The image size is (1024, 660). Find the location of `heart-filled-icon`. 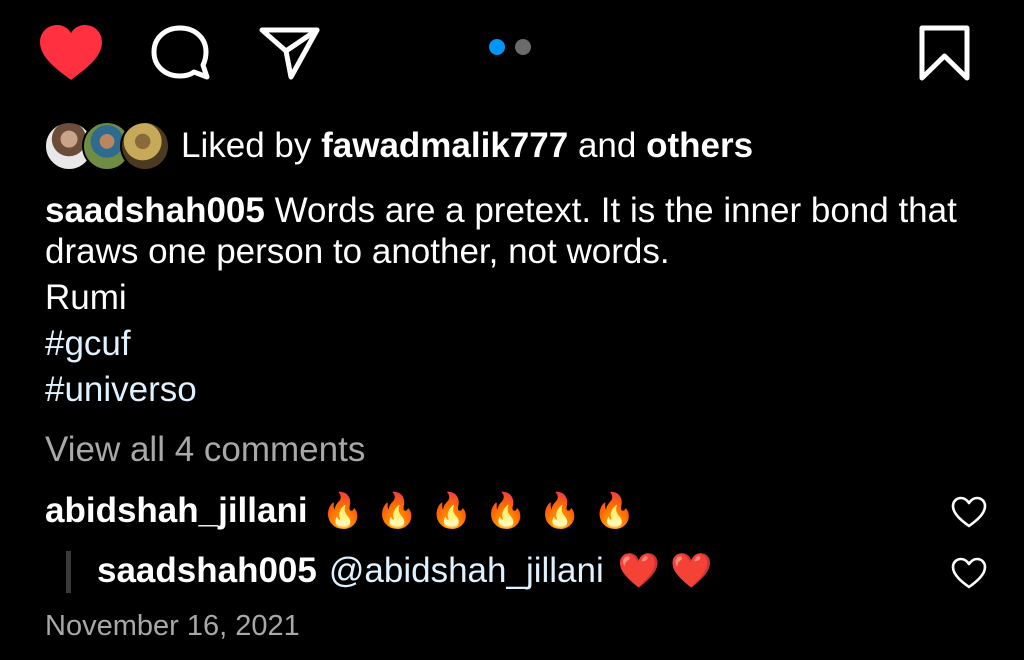

heart-filled-icon is located at coordinates (71, 52).